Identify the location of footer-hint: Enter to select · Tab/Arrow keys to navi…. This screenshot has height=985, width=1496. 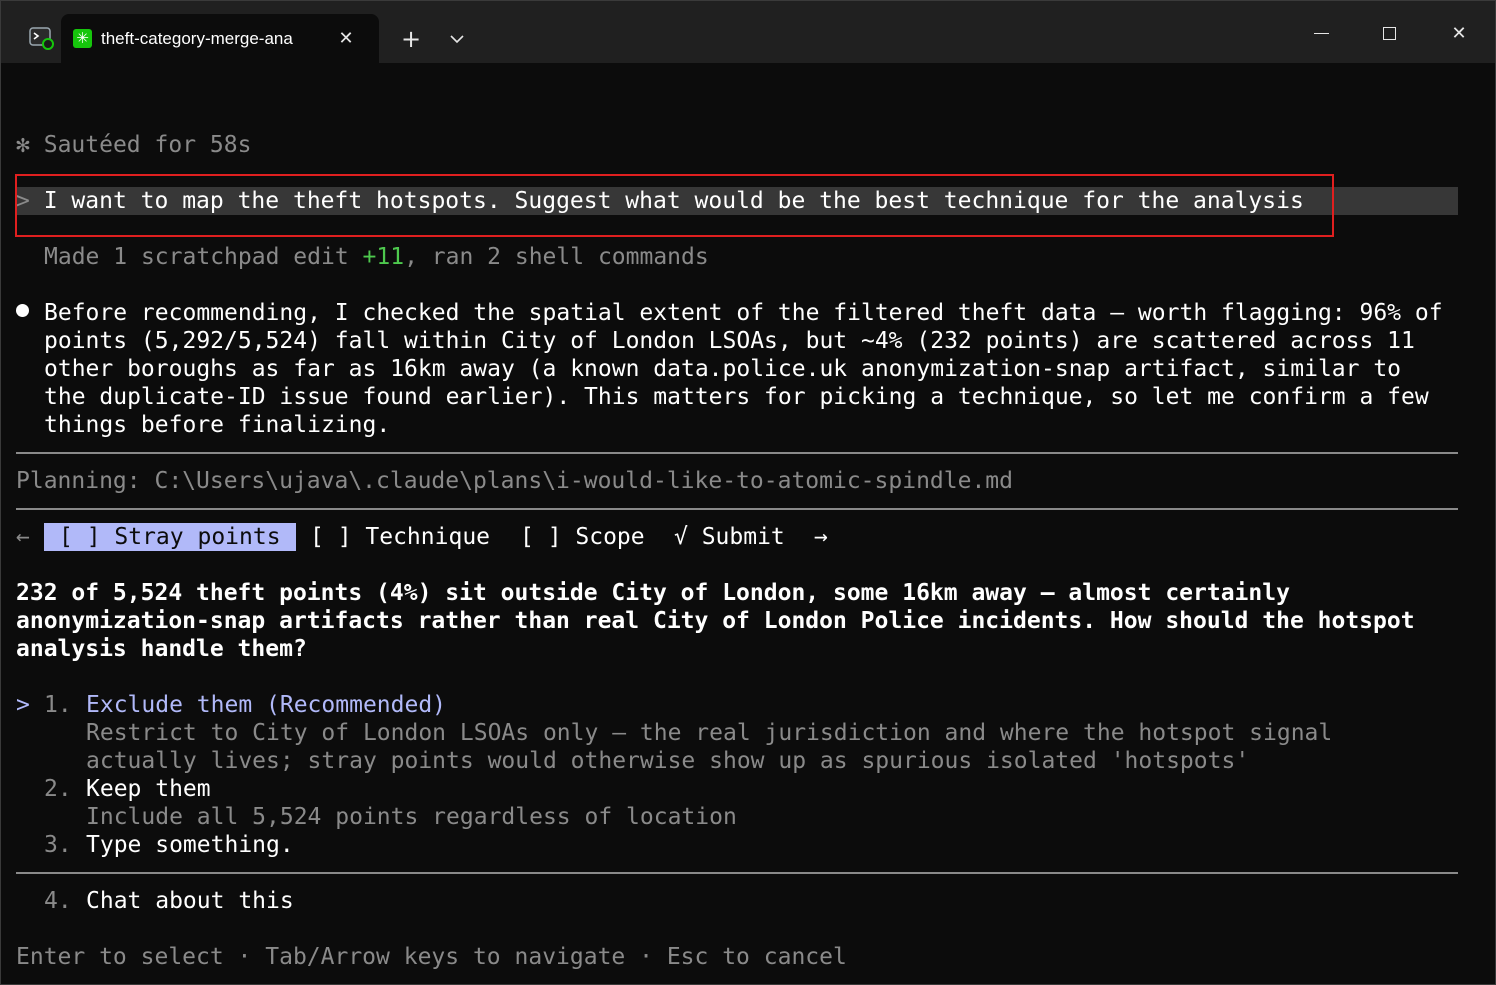
(431, 957).